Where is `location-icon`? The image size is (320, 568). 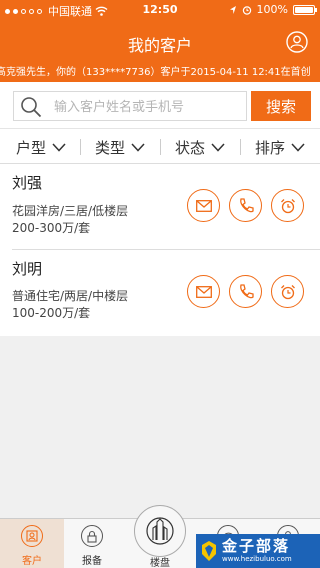 location-icon is located at coordinates (232, 9).